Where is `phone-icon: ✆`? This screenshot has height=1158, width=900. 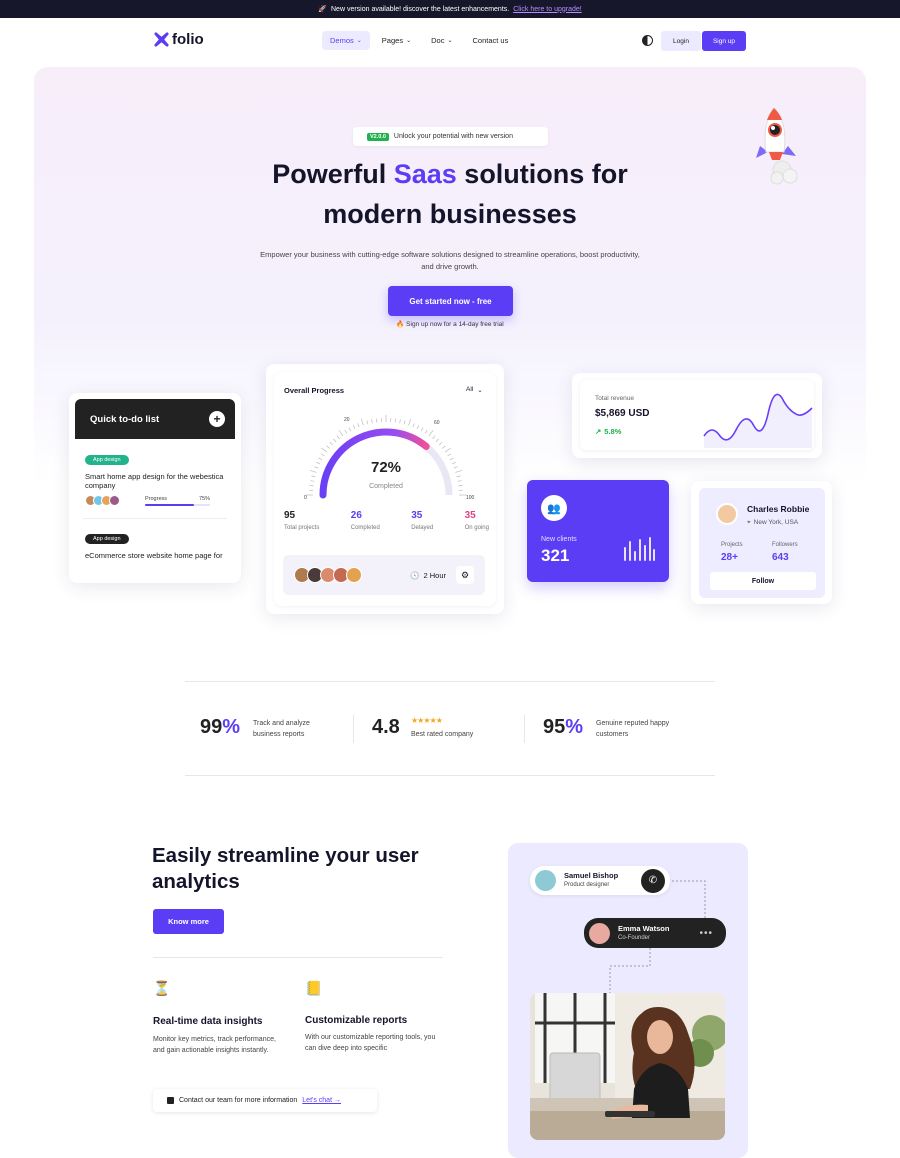 phone-icon: ✆ is located at coordinates (653, 880).